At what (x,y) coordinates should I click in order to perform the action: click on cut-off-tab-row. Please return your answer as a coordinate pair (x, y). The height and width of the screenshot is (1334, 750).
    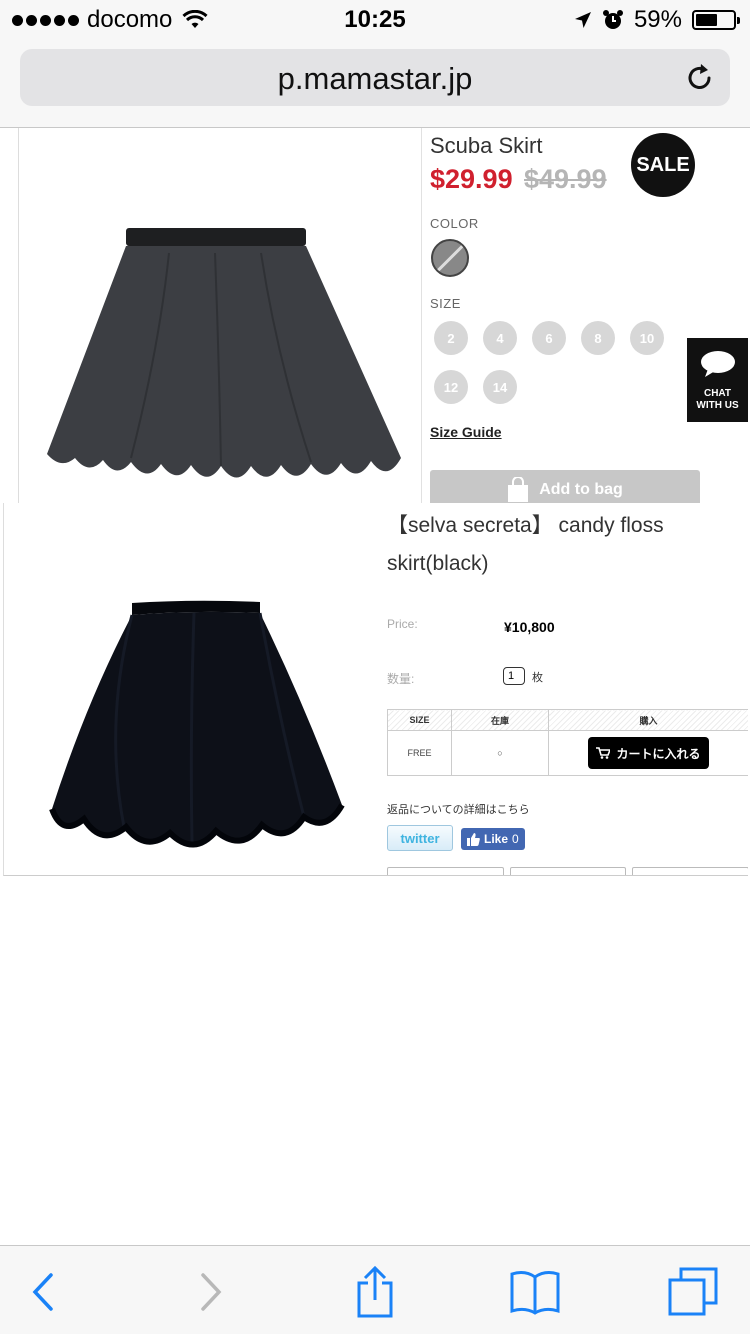
    Looking at the image, I should click on (567, 871).